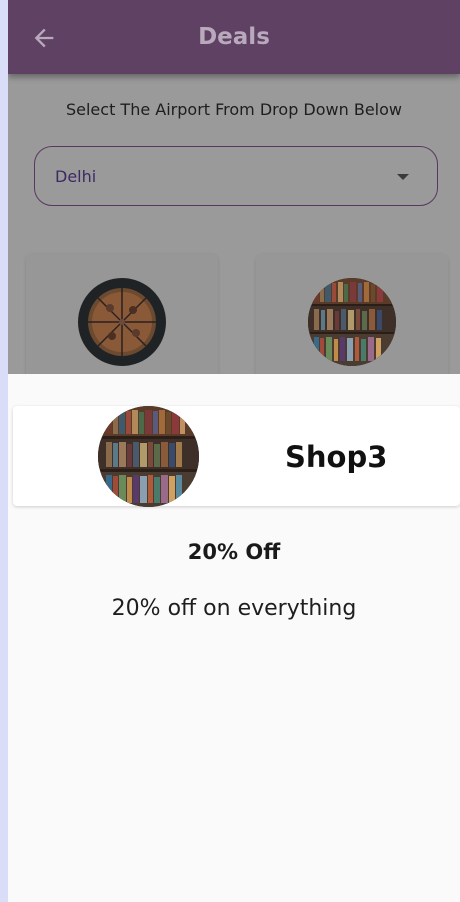 The image size is (460, 902). What do you see at coordinates (236, 176) in the screenshot?
I see `airport-dropdown: Delhi` at bounding box center [236, 176].